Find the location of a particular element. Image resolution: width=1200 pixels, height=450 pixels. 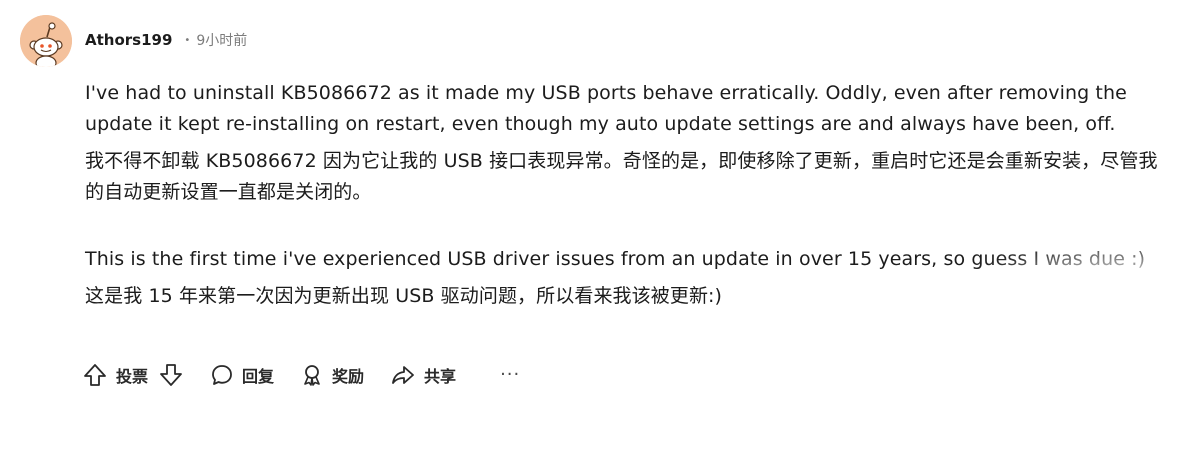

more-options-button: ··· is located at coordinates (510, 375).